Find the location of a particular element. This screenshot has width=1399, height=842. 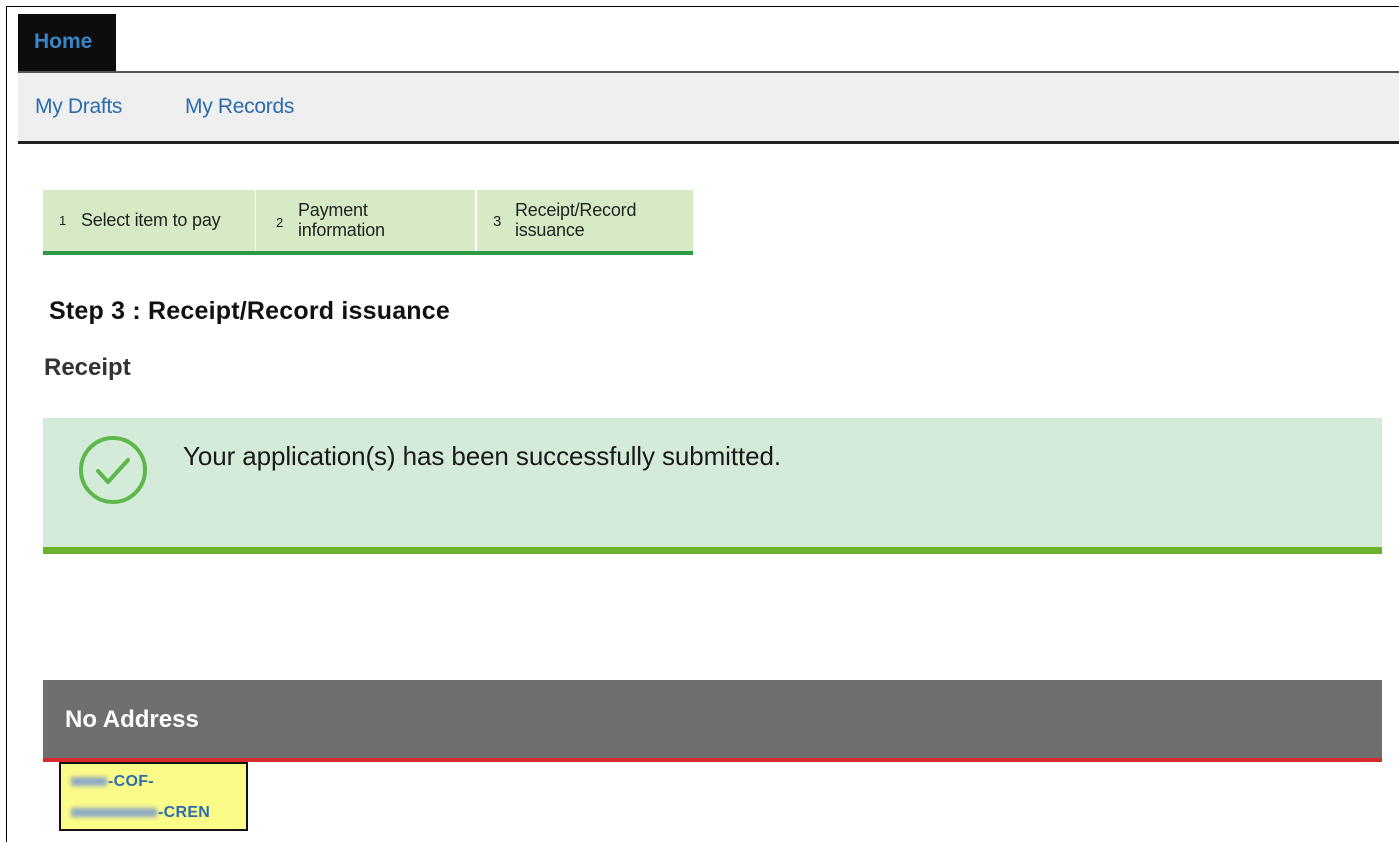

step-3-label: Receipt/Record issuance is located at coordinates (576, 220).